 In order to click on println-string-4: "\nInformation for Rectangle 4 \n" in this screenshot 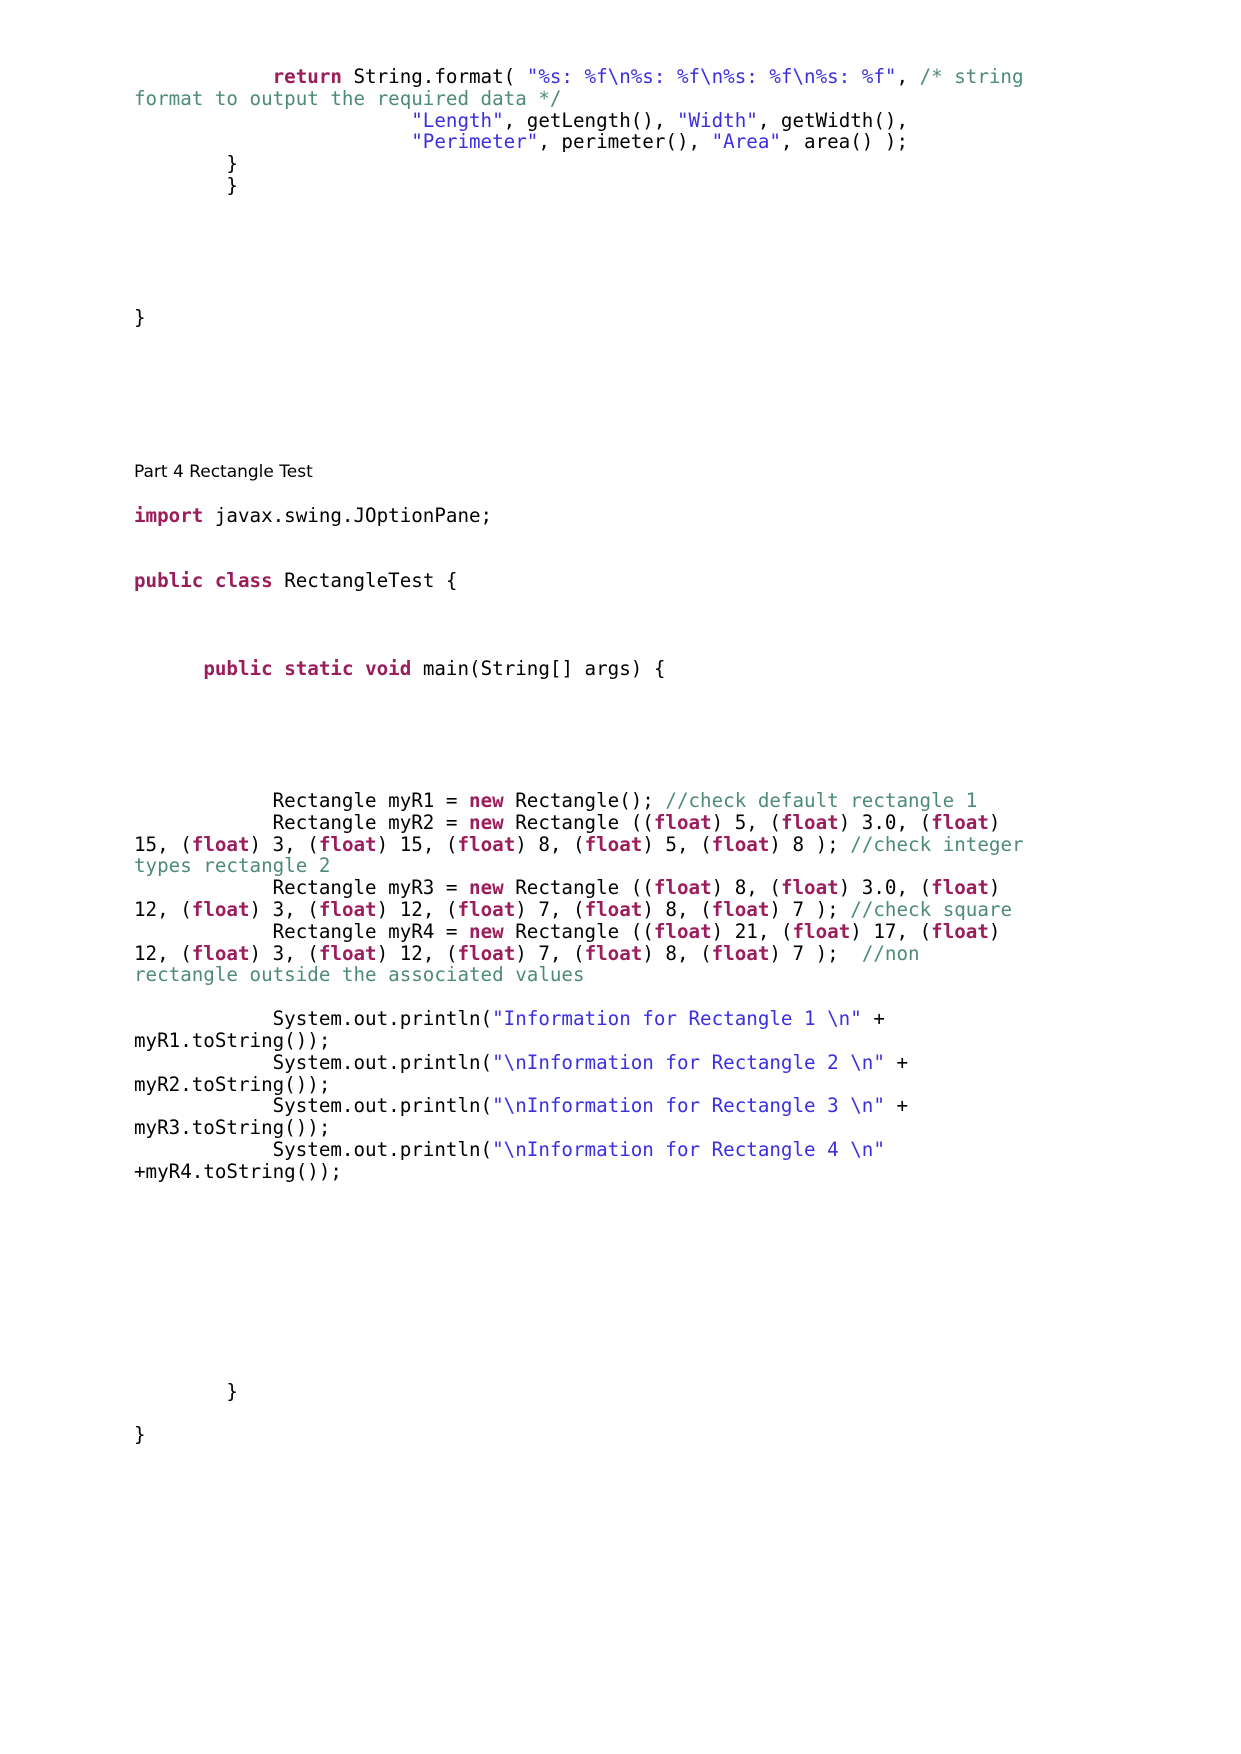, I will do `click(688, 1149)`.